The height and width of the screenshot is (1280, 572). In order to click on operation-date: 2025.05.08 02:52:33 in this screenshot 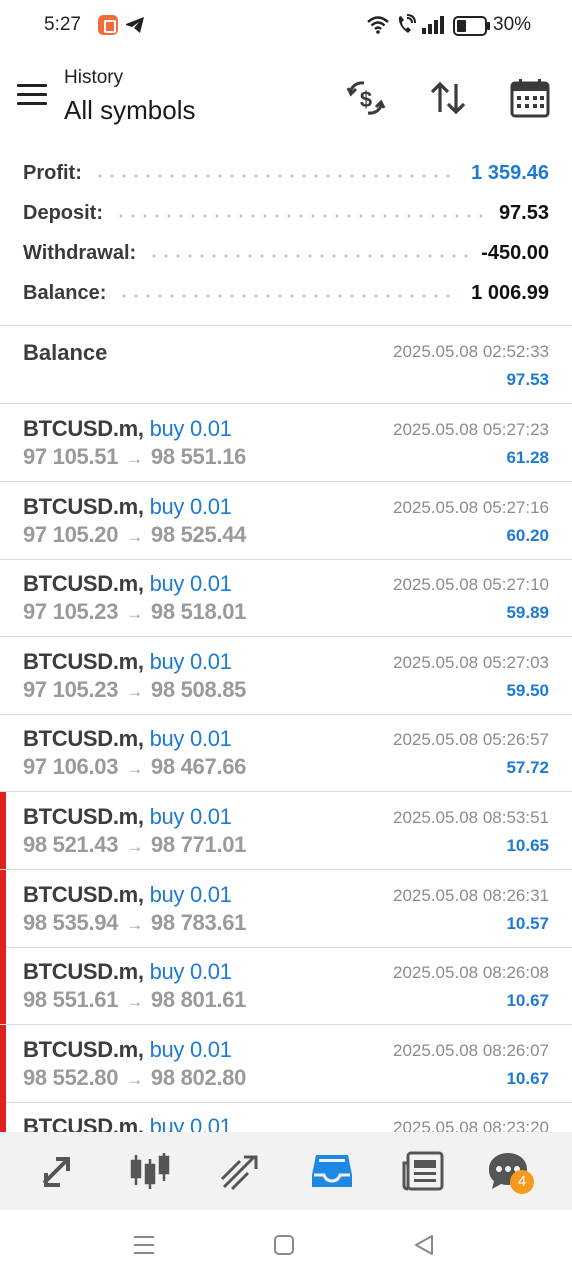, I will do `click(471, 351)`.